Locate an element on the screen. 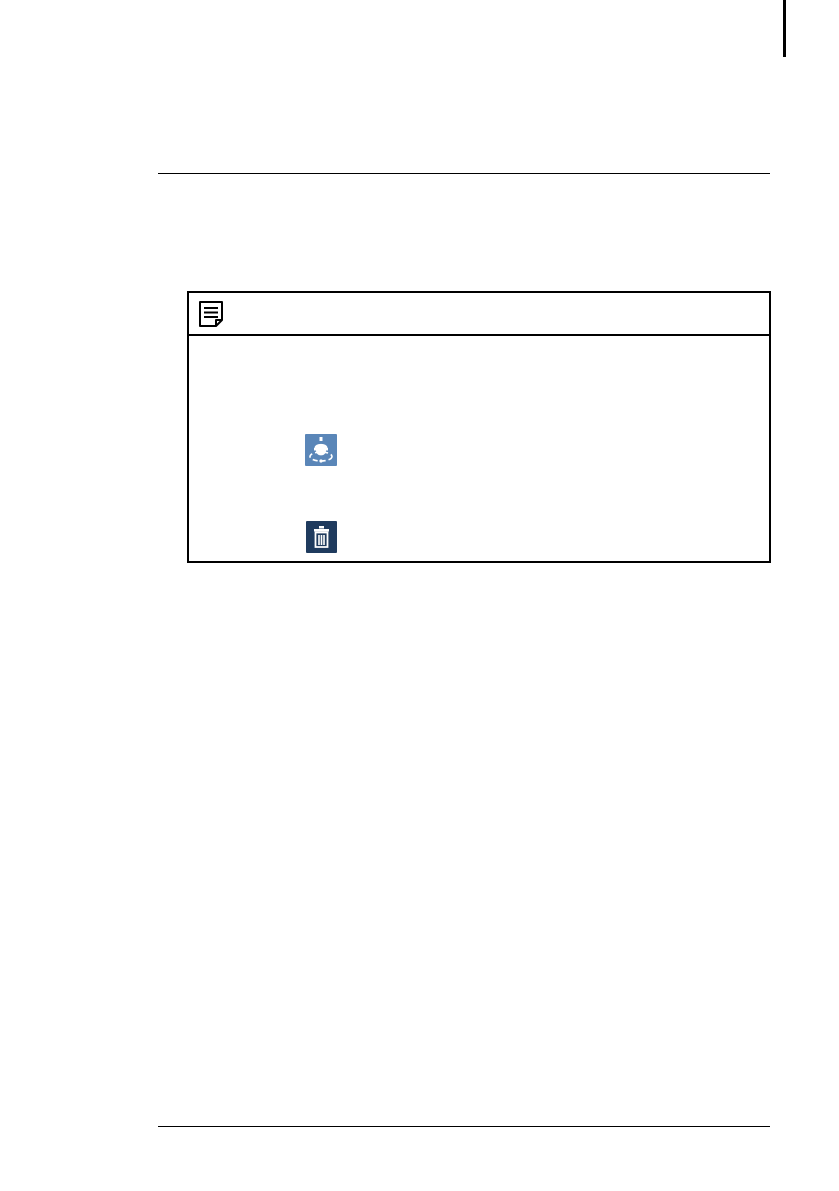  page-edge-mark is located at coordinates (784, 28).